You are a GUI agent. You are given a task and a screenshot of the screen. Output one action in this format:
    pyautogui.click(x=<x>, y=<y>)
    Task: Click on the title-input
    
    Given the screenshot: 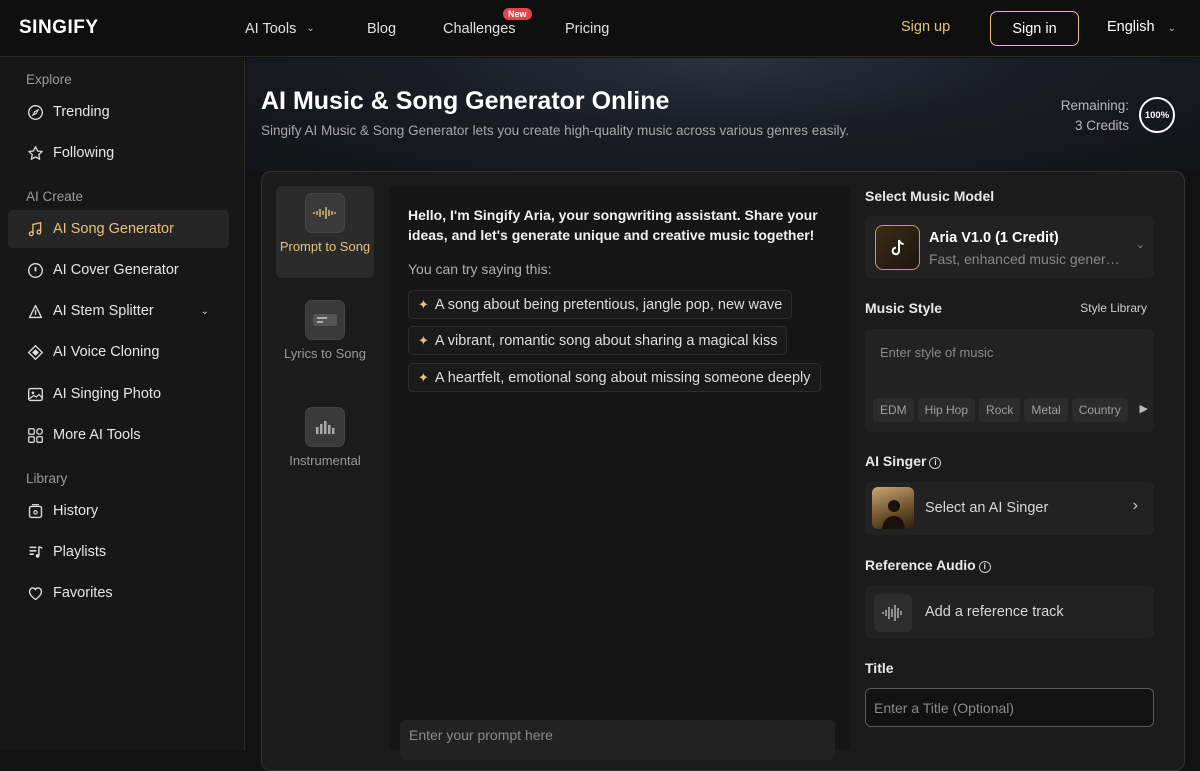 What is the action you would take?
    pyautogui.click(x=1009, y=707)
    